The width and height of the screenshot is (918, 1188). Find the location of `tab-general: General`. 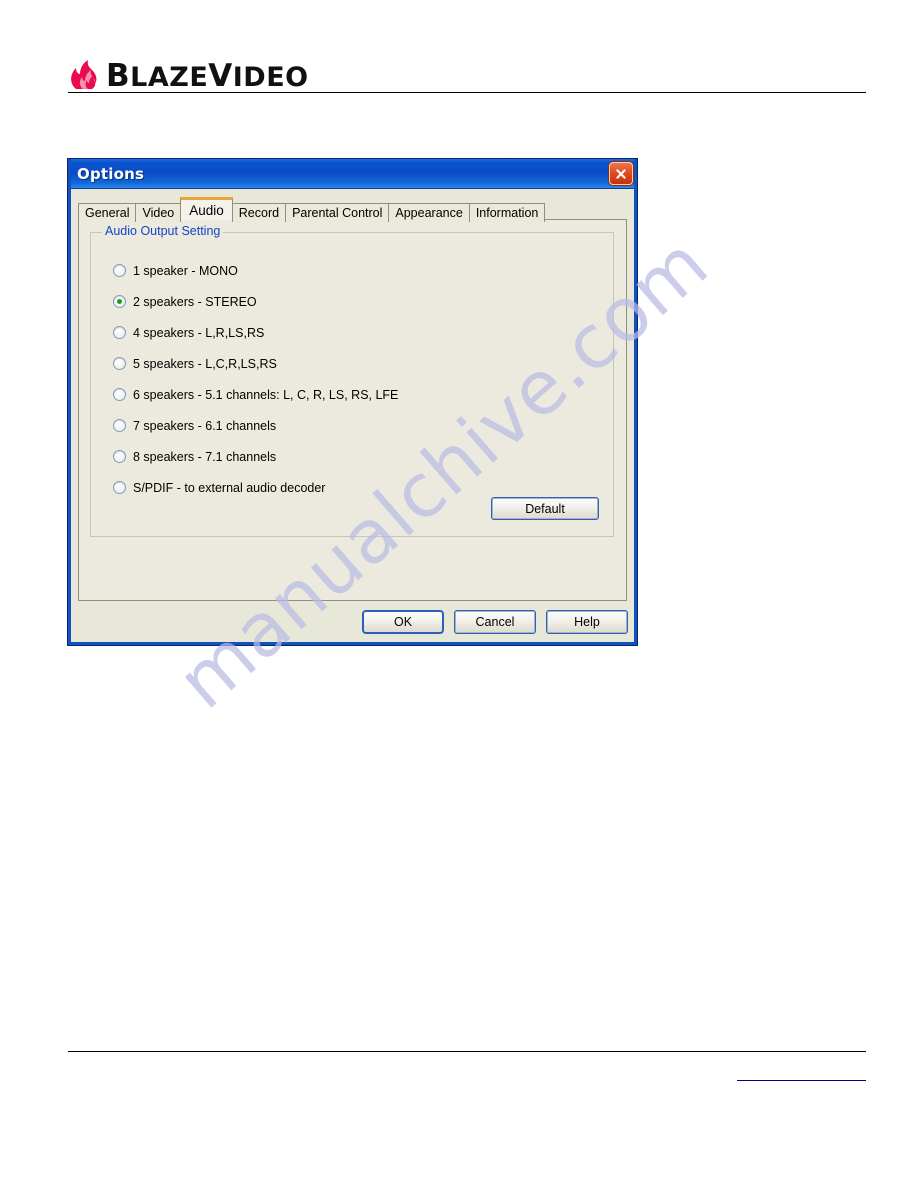

tab-general: General is located at coordinates (107, 212).